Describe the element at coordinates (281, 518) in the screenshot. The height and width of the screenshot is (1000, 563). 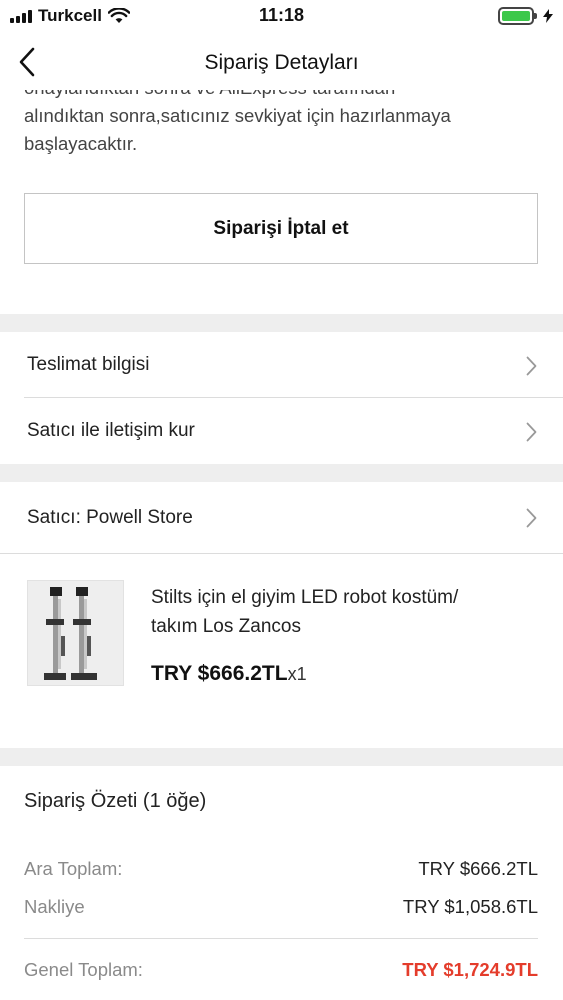
I see `seller-row: Satıcı: Powell Store` at that location.